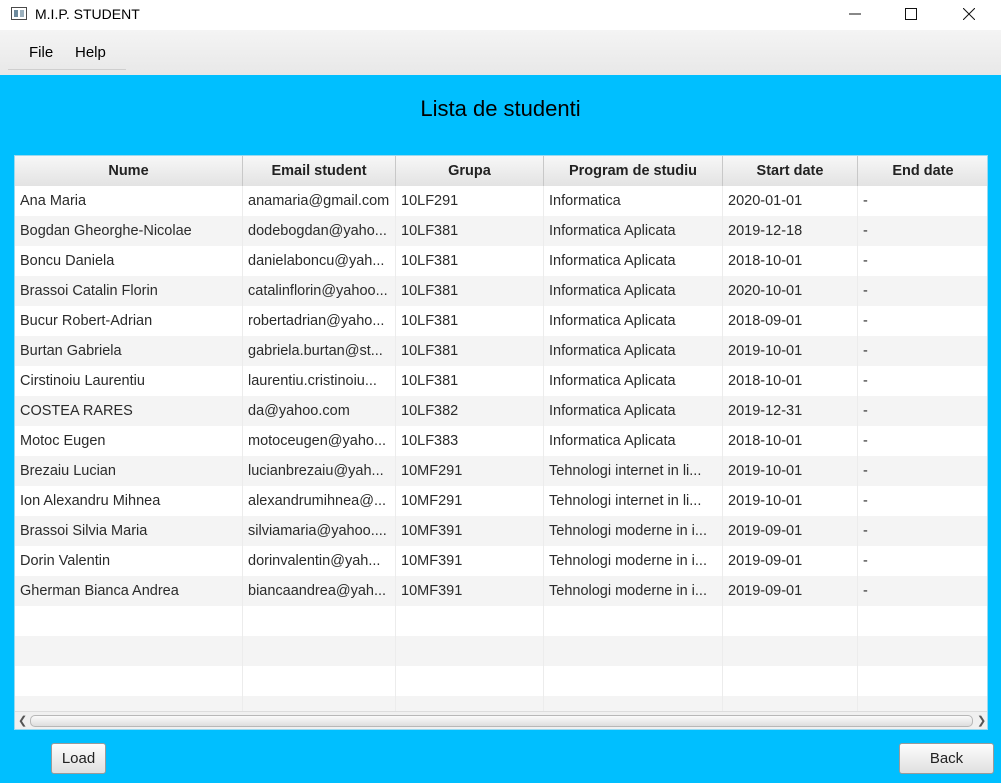 The image size is (1001, 783). Describe the element at coordinates (500, 52) in the screenshot. I see `menu-bar: File Help` at that location.